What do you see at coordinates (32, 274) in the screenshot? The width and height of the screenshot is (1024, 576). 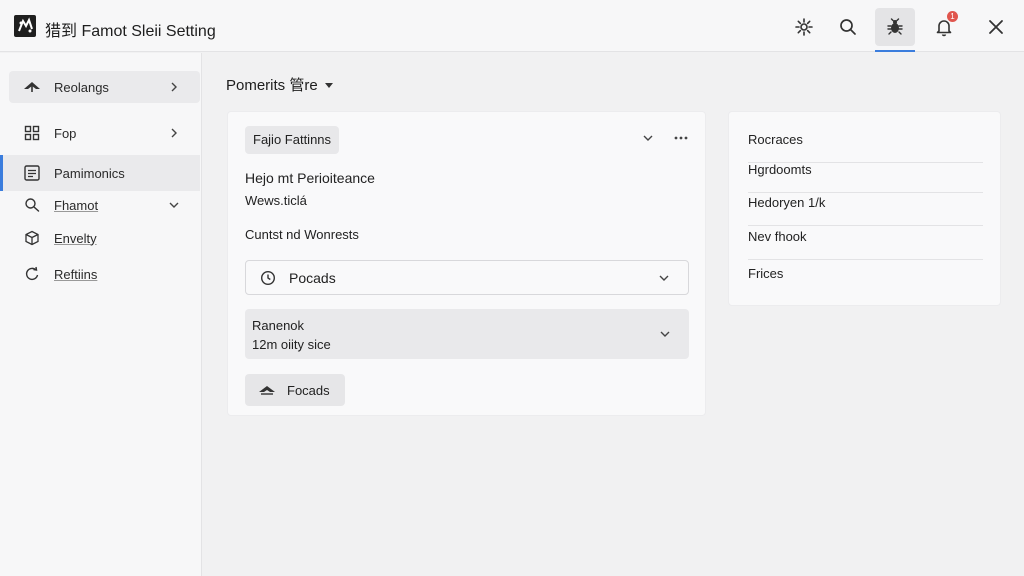 I see `refresh-icon` at bounding box center [32, 274].